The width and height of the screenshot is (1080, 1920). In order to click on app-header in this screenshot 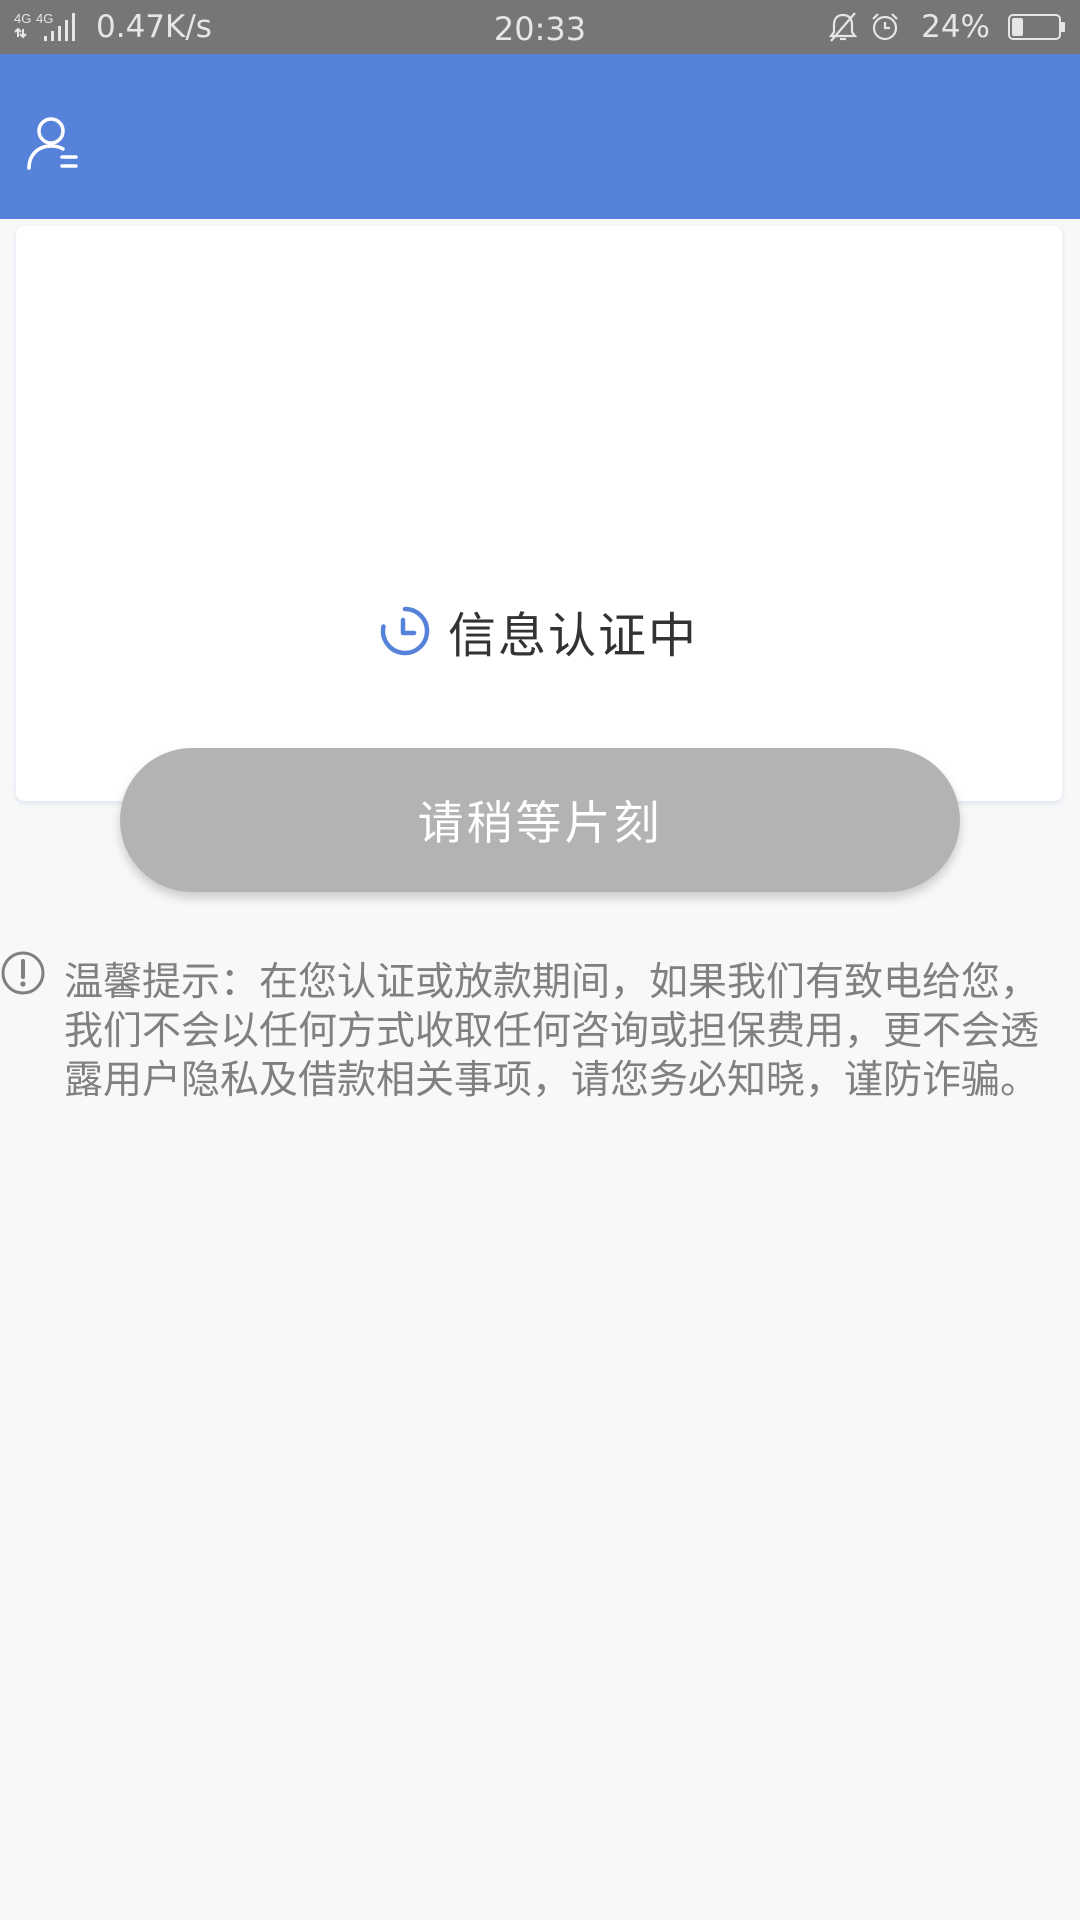, I will do `click(540, 136)`.